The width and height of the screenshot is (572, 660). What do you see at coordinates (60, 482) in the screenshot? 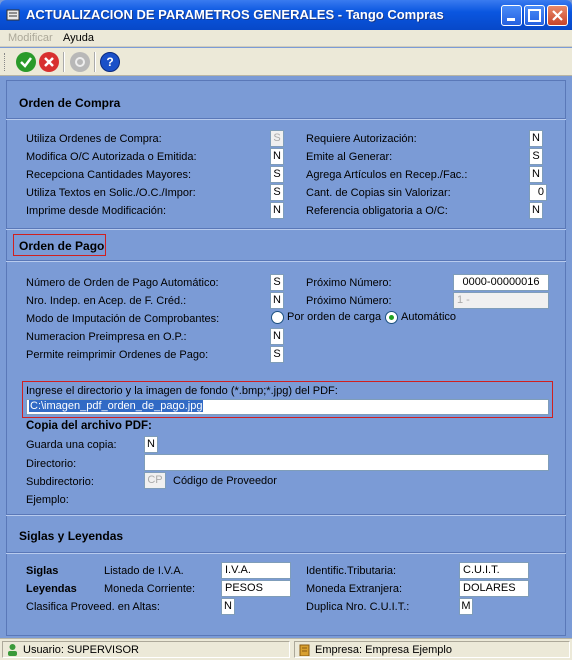
I see `label-subdirectorio: Subdirectorio:` at bounding box center [60, 482].